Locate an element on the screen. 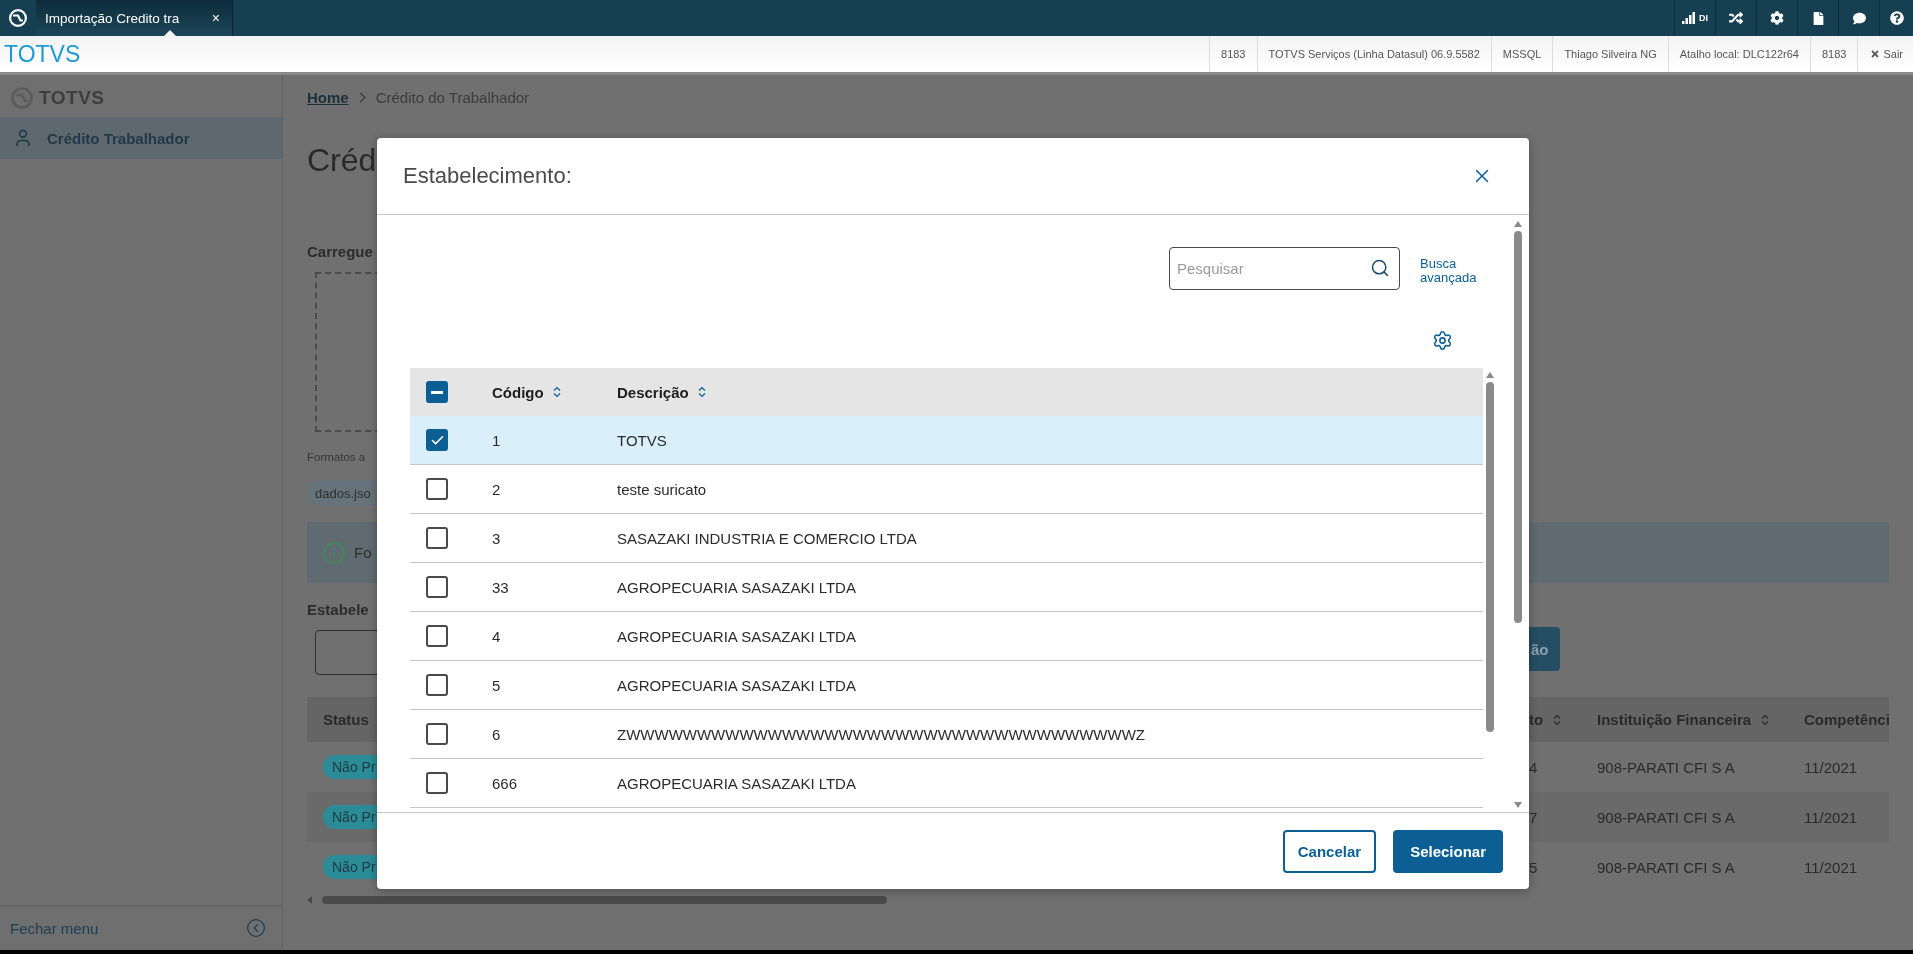  table-cell-text: 7 is located at coordinates (1534, 817).